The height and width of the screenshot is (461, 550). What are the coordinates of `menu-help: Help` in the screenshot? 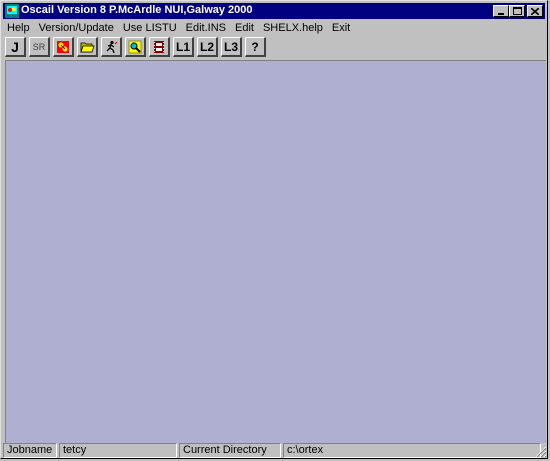 It's located at (19, 28).